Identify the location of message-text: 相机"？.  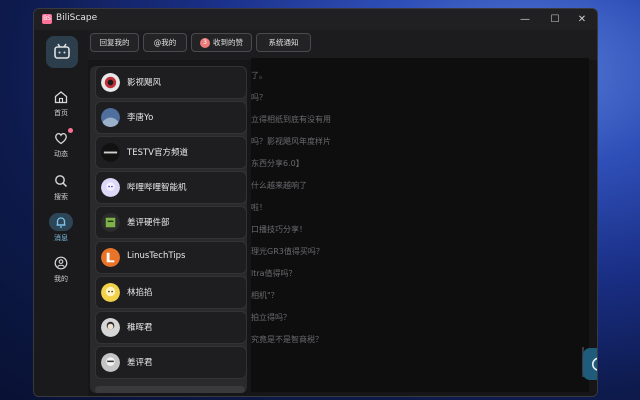
(265, 295).